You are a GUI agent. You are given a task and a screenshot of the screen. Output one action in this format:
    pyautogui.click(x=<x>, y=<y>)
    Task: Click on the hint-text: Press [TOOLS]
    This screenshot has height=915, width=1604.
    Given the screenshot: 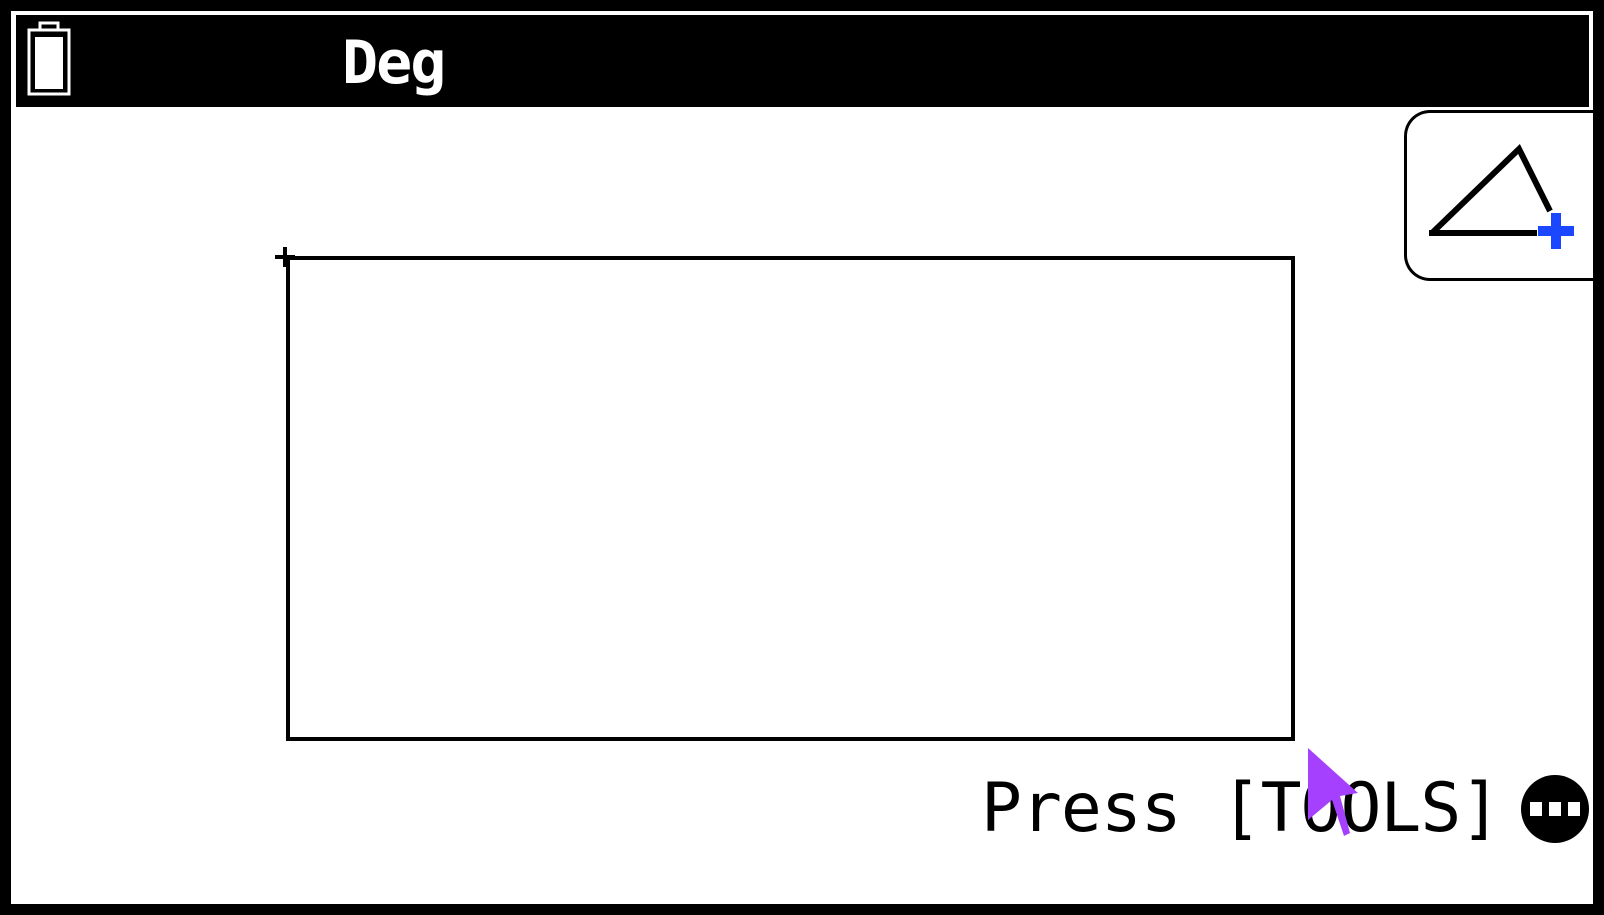 What is the action you would take?
    pyautogui.click(x=1241, y=808)
    